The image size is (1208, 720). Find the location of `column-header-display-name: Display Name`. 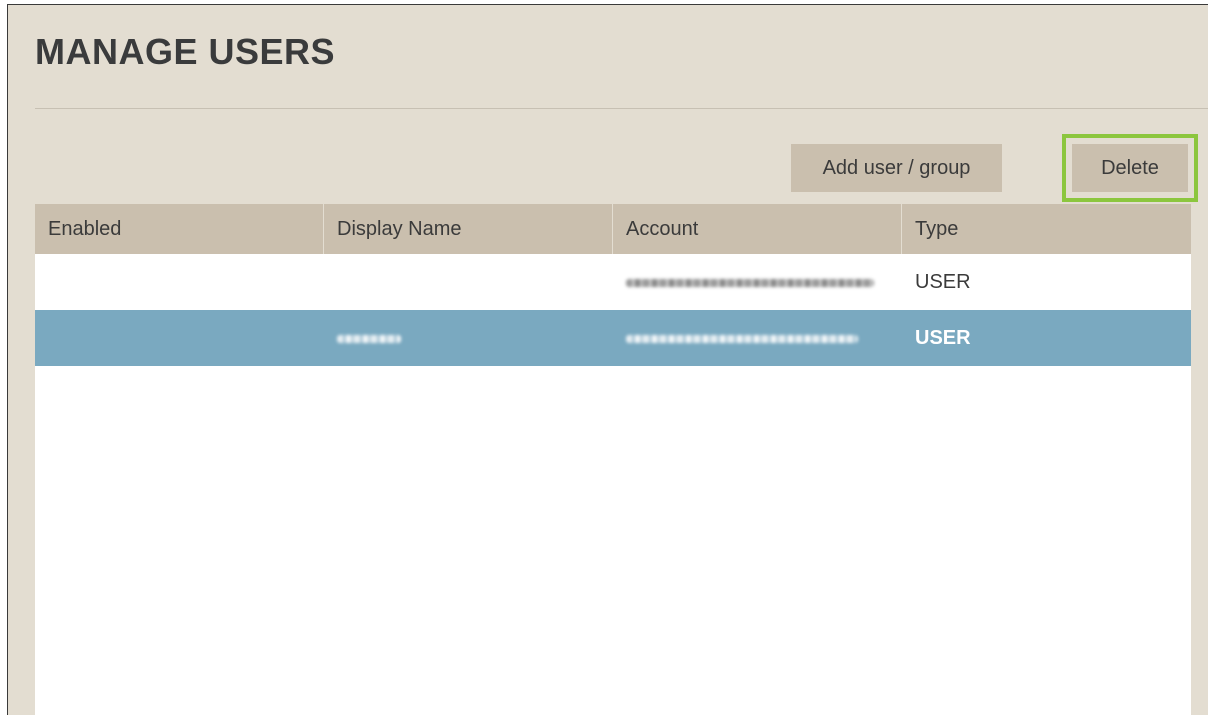

column-header-display-name: Display Name is located at coordinates (468, 229).